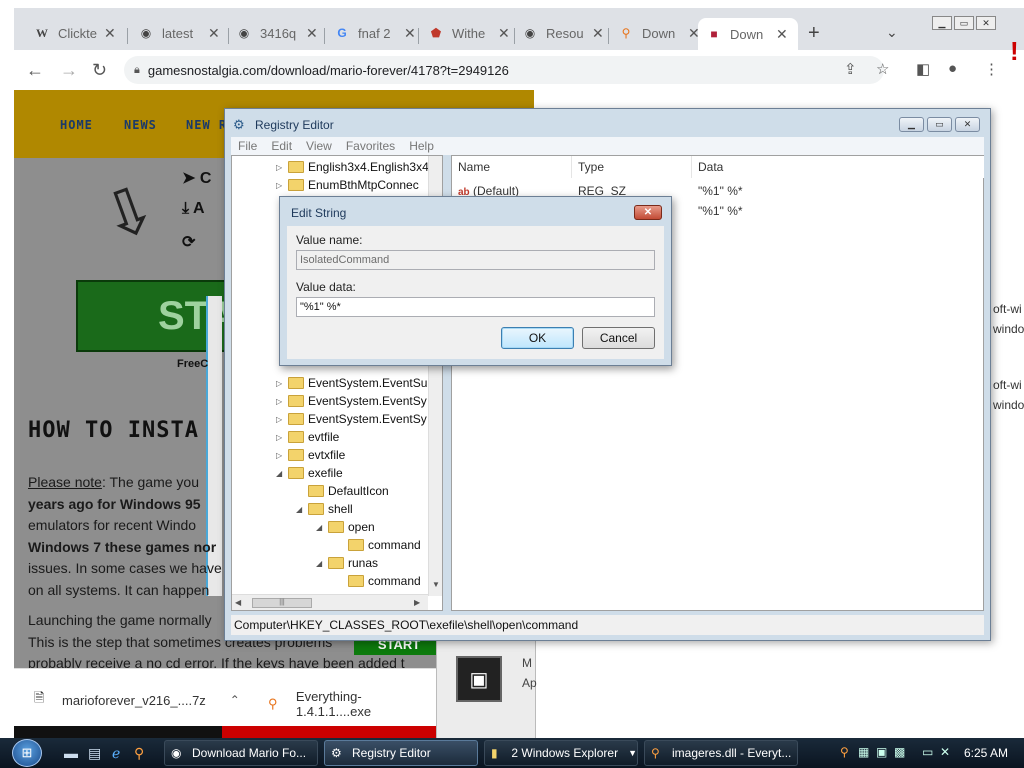 Image resolution: width=1024 pixels, height=768 pixels. Describe the element at coordinates (319, 146) in the screenshot. I see `menu-view: View` at that location.